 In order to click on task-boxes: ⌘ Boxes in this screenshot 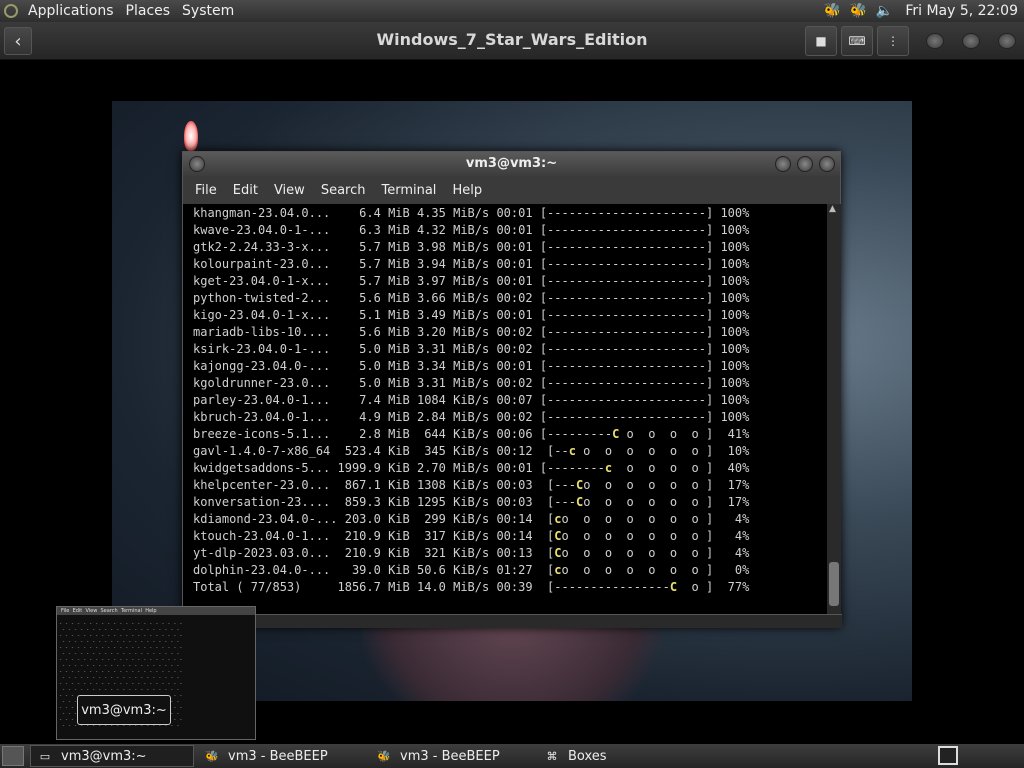, I will do `click(613, 756)`.